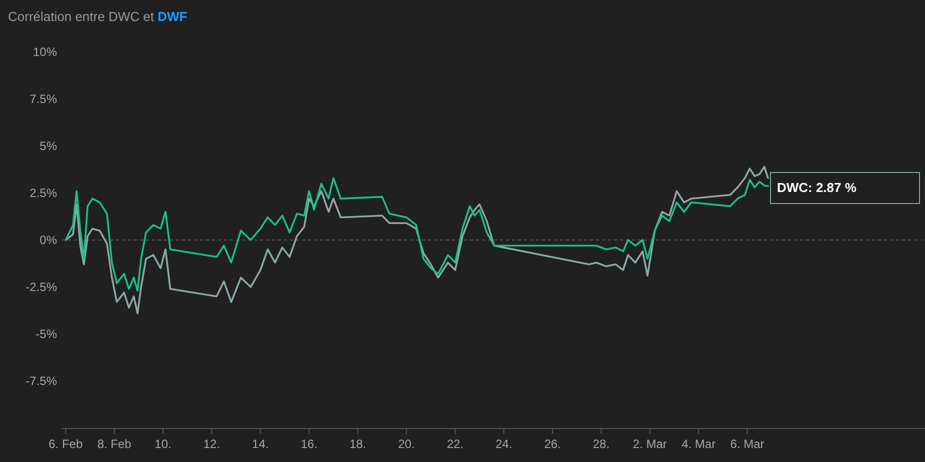 The image size is (925, 462). What do you see at coordinates (114, 444) in the screenshot?
I see `x-tick-label: 8. Feb` at bounding box center [114, 444].